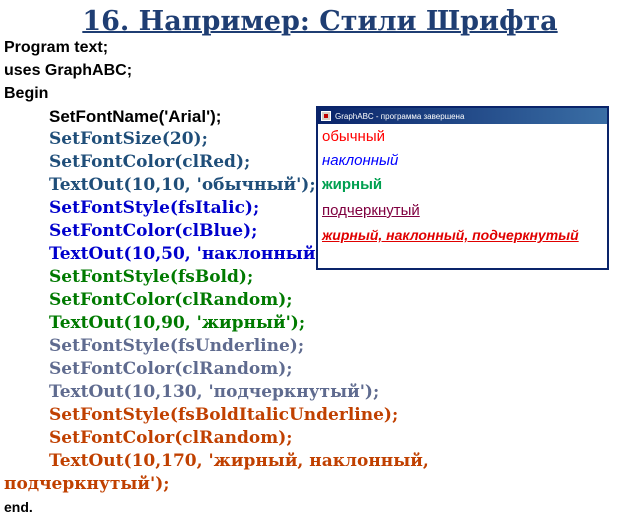  What do you see at coordinates (26, 93) in the screenshot?
I see `code-line: Begin` at bounding box center [26, 93].